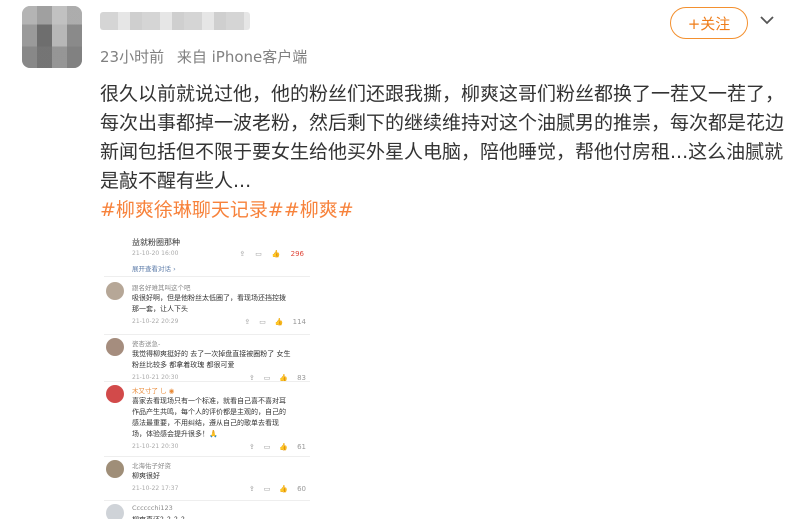 This screenshot has width=795, height=519. Describe the element at coordinates (442, 123) in the screenshot. I see `post-text-line: 每次出事都掉一波老粉，然后剩下的继续维持对这个油腻男的推崇，每次都是花边` at that location.